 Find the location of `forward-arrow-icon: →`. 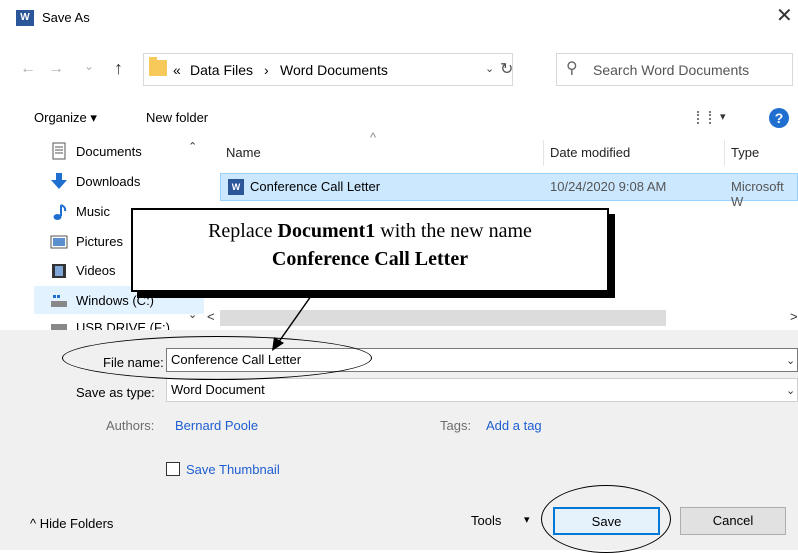

forward-arrow-icon: → is located at coordinates (56, 69).